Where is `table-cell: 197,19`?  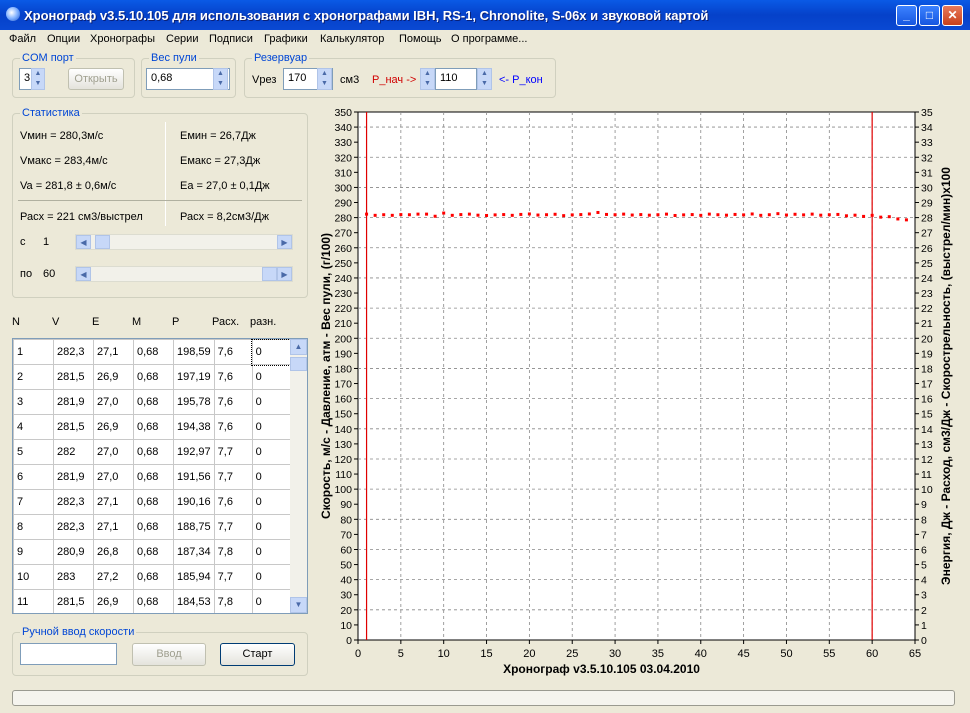 table-cell: 197,19 is located at coordinates (194, 377).